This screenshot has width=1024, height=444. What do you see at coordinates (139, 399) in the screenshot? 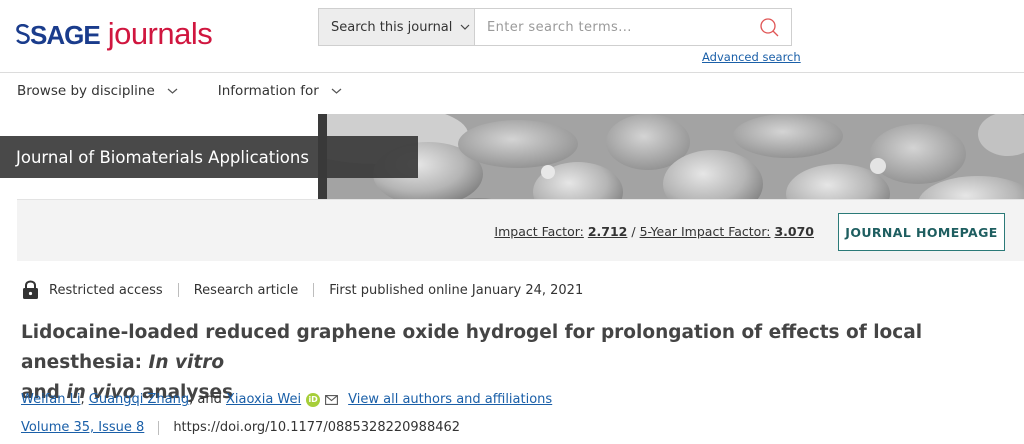
I see `author-link: Guangqi Zhang` at bounding box center [139, 399].